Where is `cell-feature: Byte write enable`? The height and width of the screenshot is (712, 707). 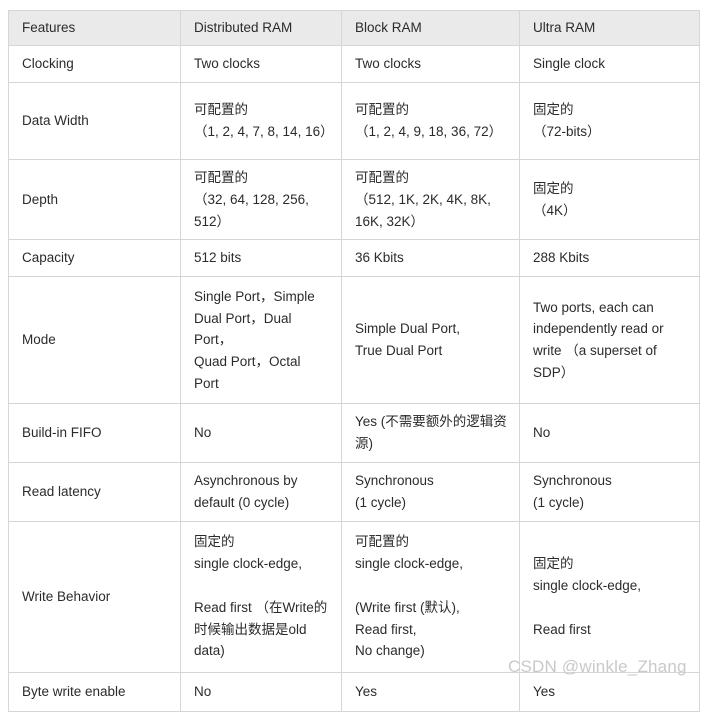 cell-feature: Byte write enable is located at coordinates (94, 691).